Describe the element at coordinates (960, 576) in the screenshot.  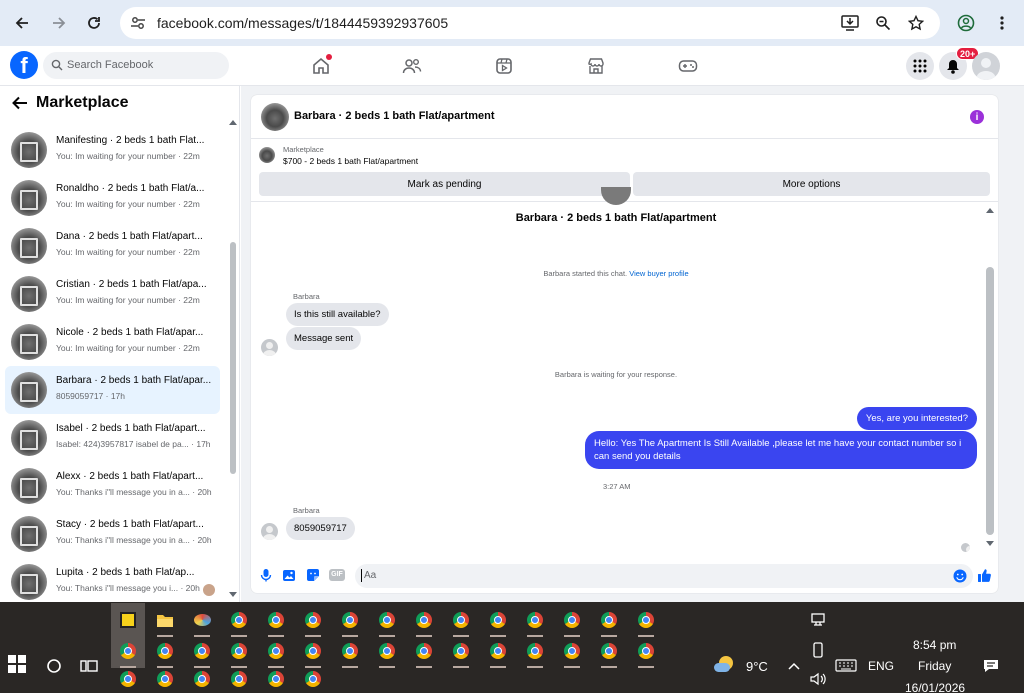
I see `emoji-icon` at that location.